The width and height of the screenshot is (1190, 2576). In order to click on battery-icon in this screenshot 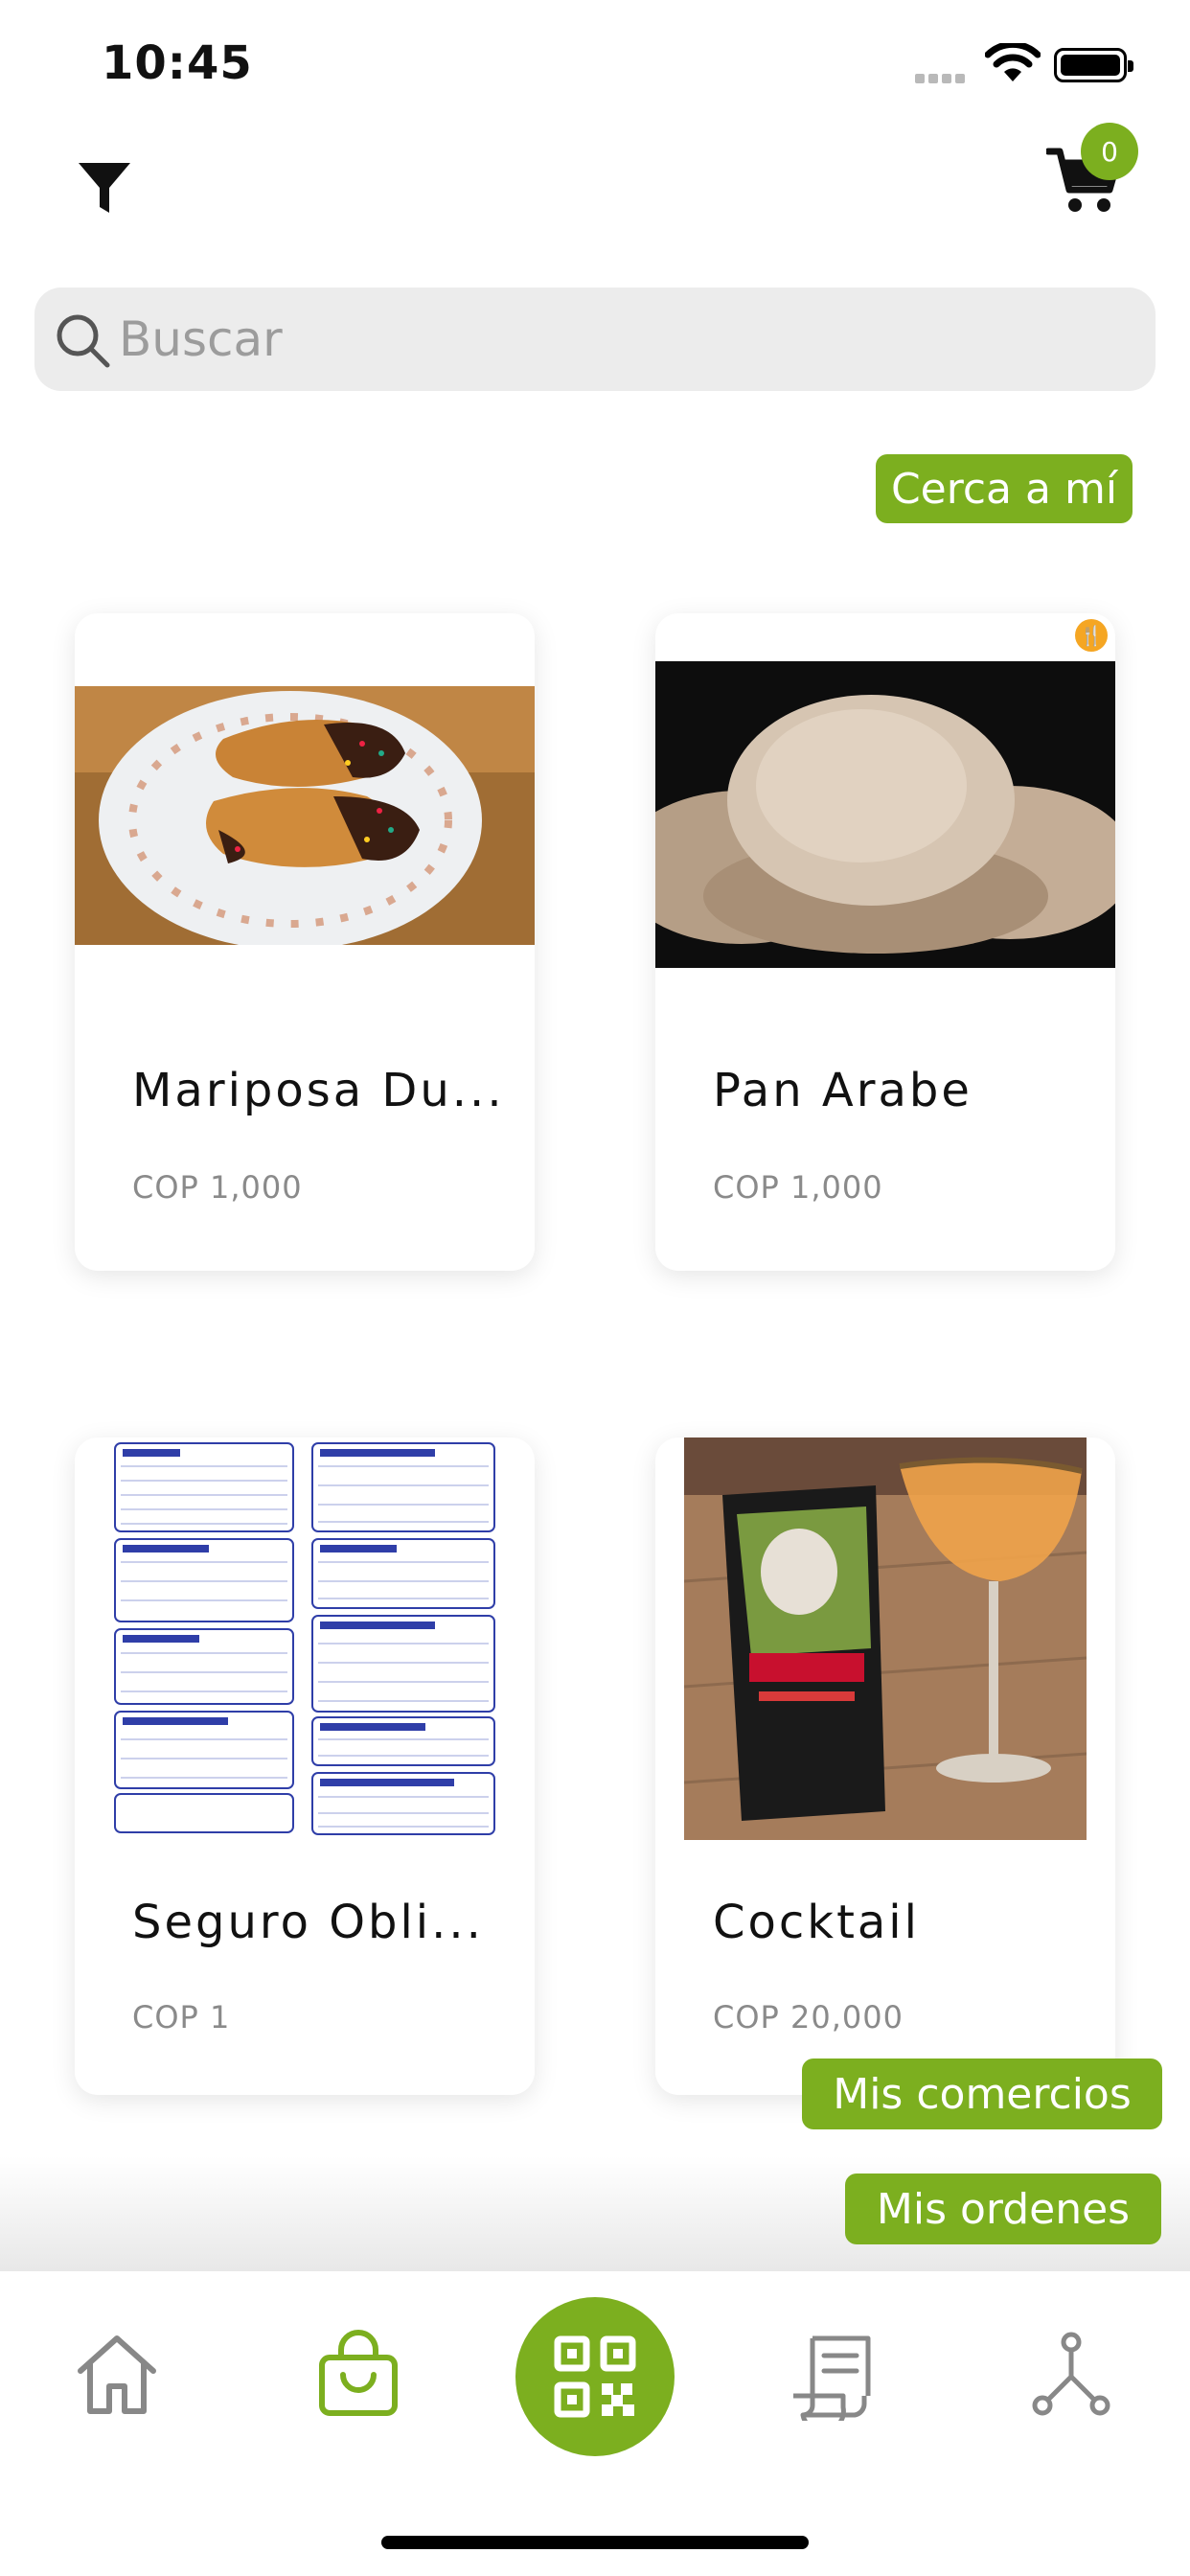, I will do `click(1094, 65)`.